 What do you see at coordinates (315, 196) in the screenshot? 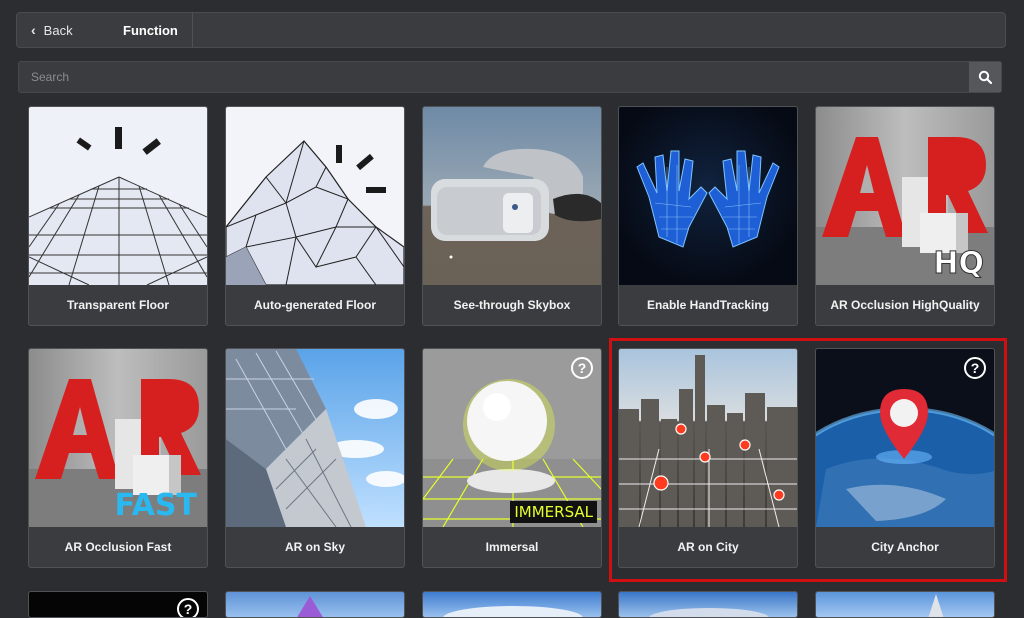
I see `mesh-terrain-icon` at bounding box center [315, 196].